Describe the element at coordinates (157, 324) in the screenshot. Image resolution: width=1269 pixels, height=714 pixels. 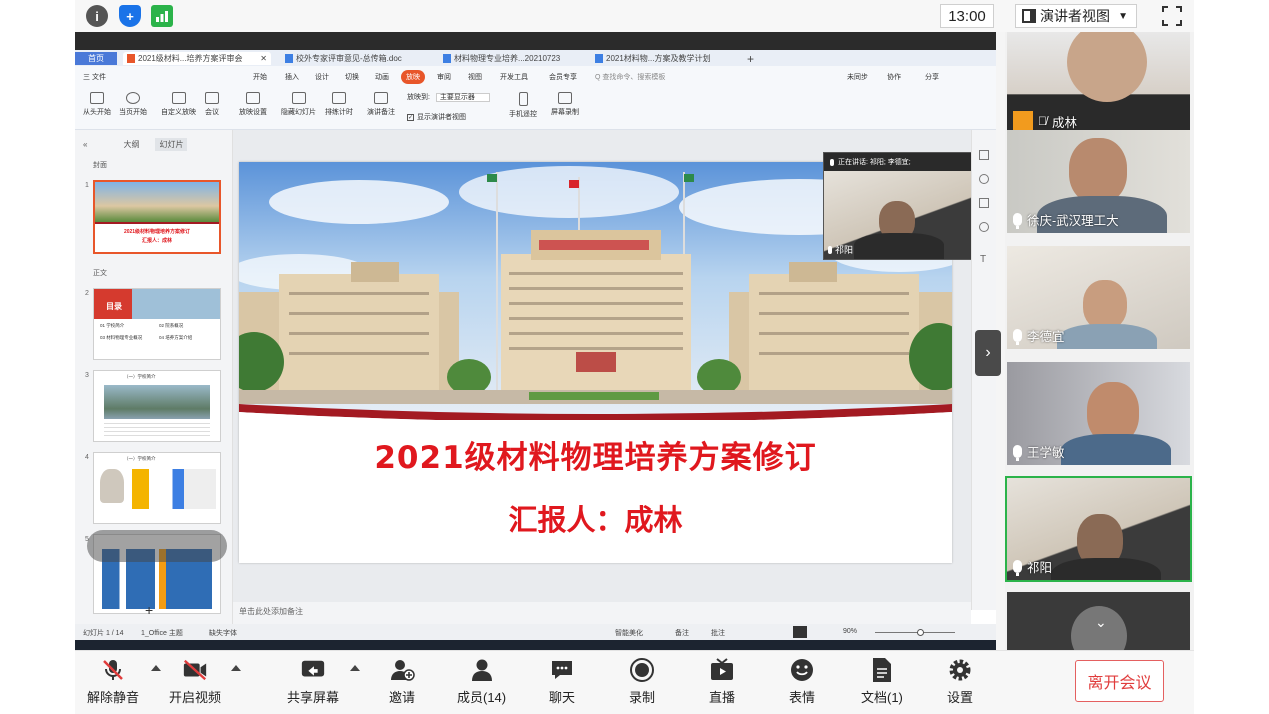
I see `slide-thumb-2: 目录 01 学校简介 02 院系概况 03 材料物理专业概况 04 培养方案介绍` at that location.